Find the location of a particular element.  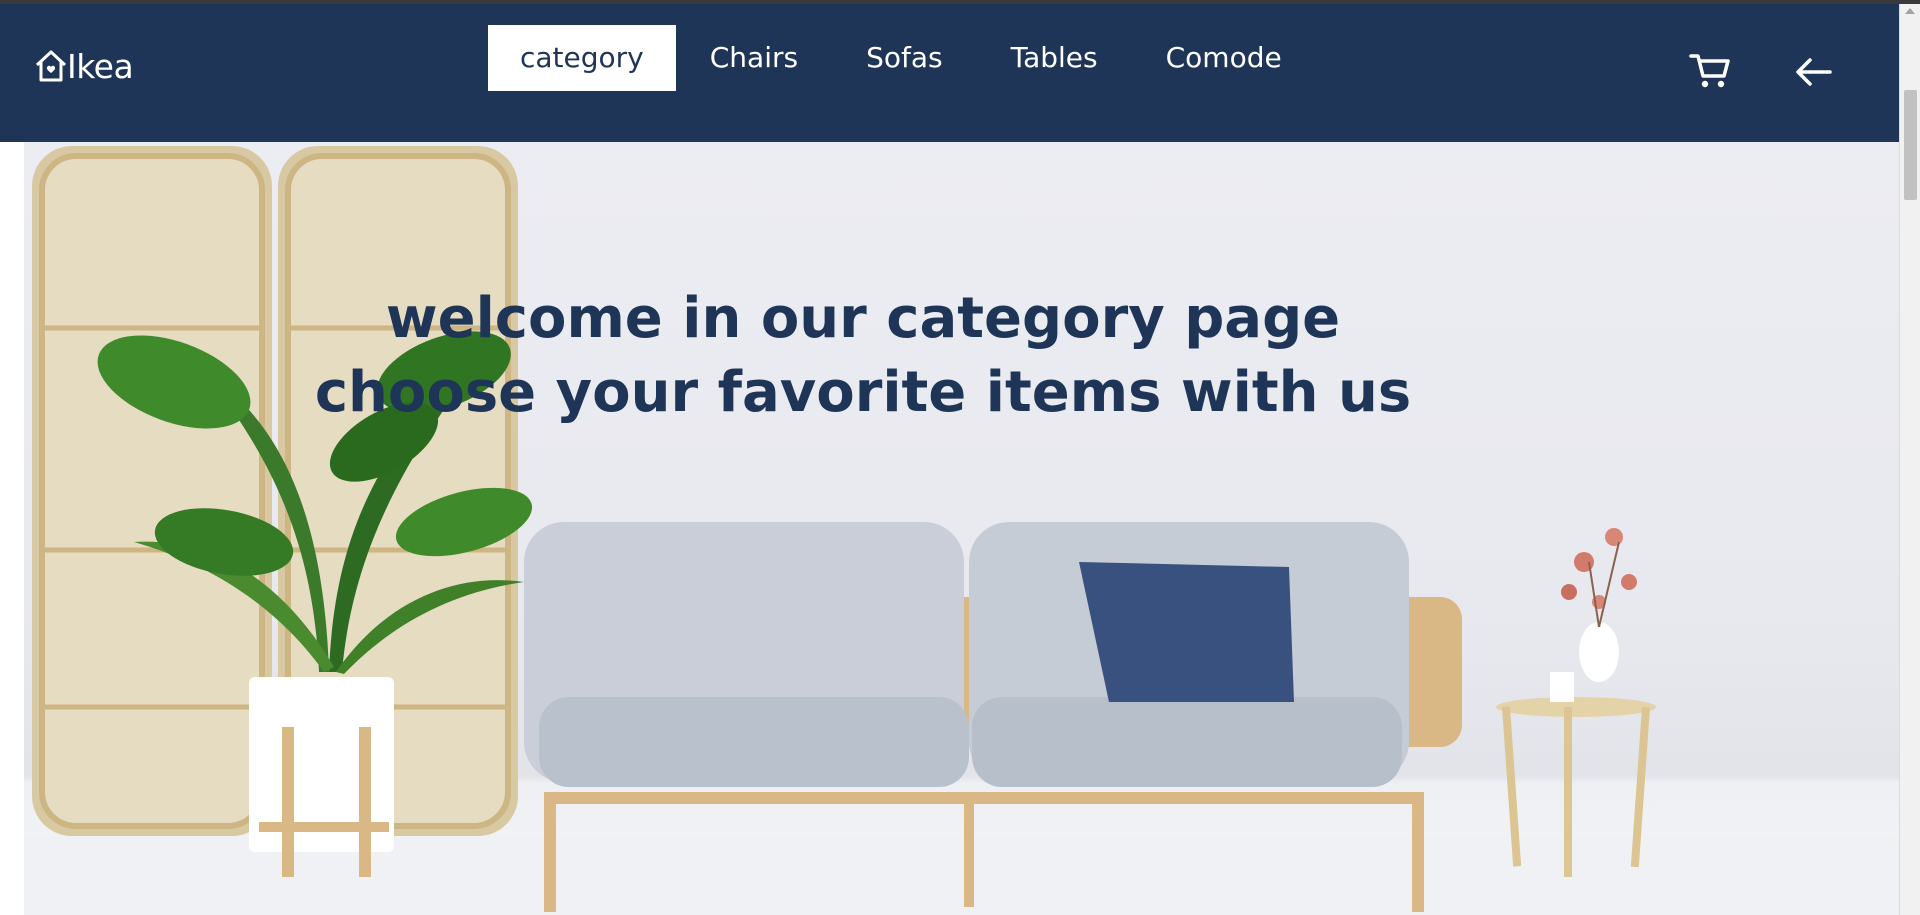

nav-item-chairs: Chairs is located at coordinates (754, 58).